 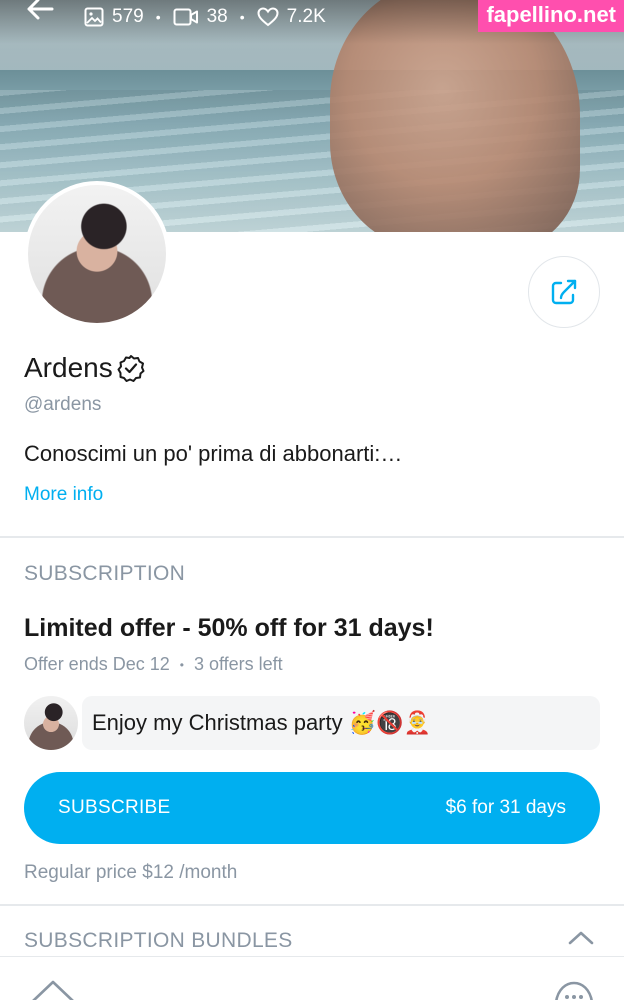 I want to click on likes-count: 7.2K, so click(x=306, y=16).